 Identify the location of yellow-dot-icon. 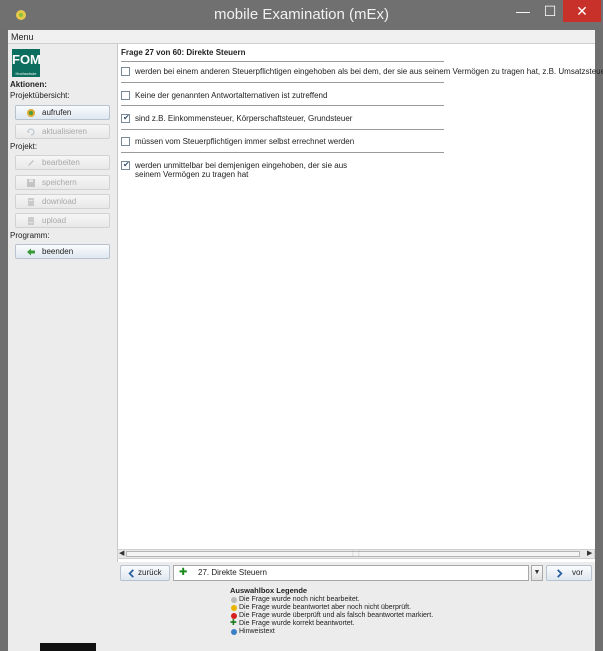
(234, 608).